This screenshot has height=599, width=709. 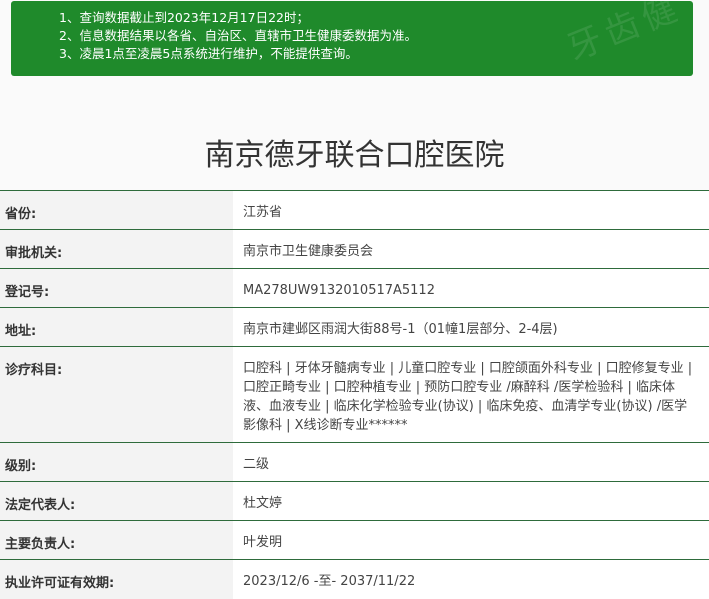 I want to click on row-value: 2023/12/6 -至- 2037/11/22, so click(x=471, y=579).